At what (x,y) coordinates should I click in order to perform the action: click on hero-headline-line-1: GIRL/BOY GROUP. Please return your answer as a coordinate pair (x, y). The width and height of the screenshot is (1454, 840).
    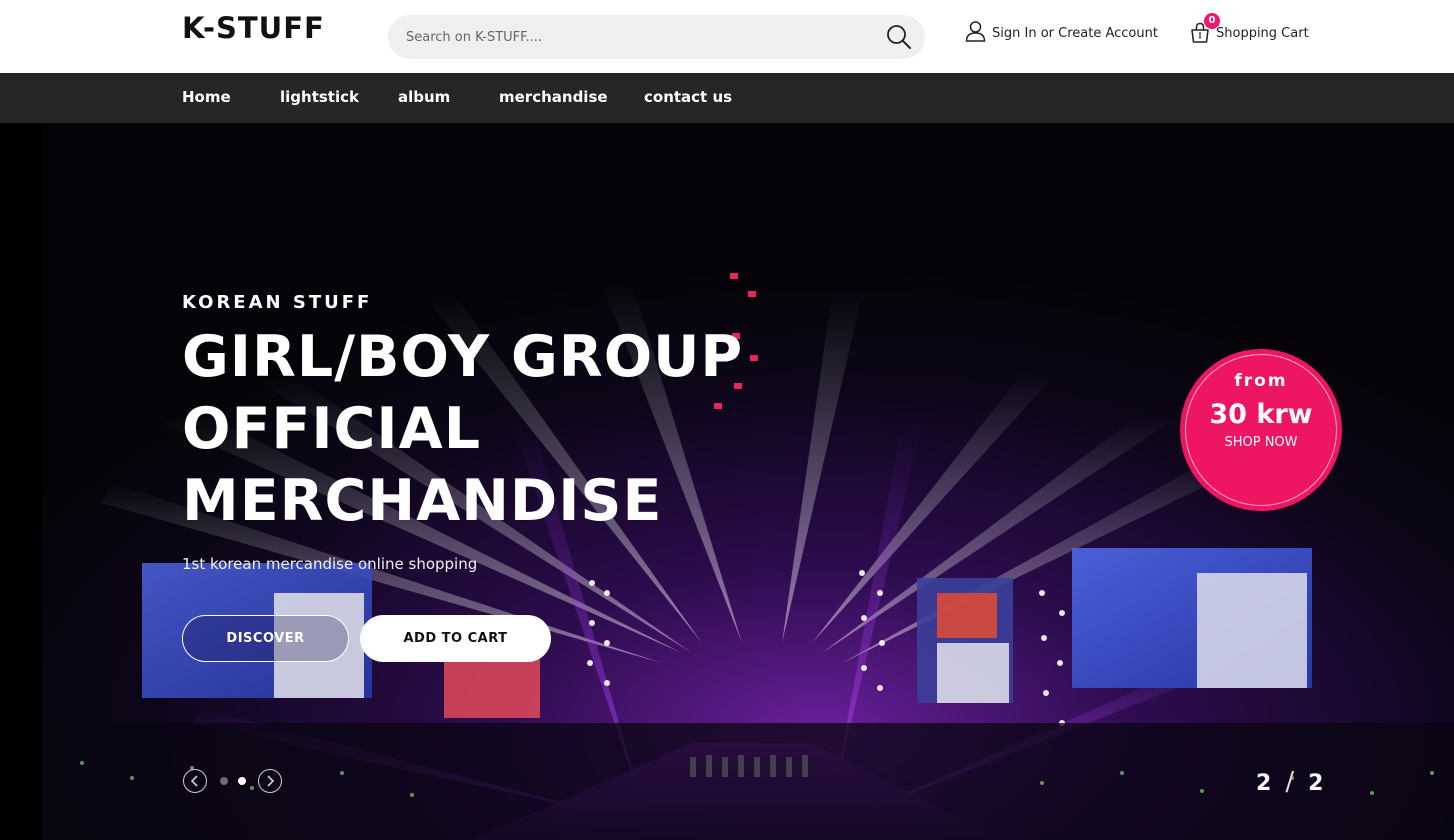
    Looking at the image, I should click on (463, 357).